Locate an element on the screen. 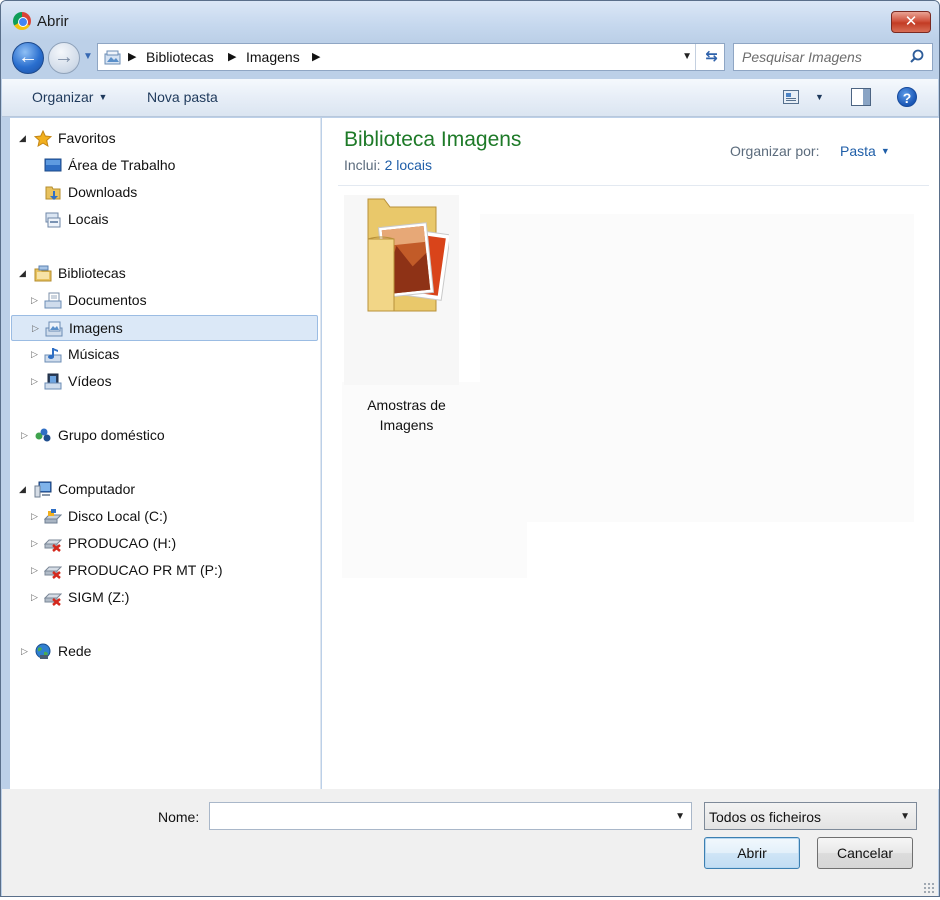 This screenshot has height=900, width=940. sidebar-item-label: Bibliotecas is located at coordinates (92, 273).